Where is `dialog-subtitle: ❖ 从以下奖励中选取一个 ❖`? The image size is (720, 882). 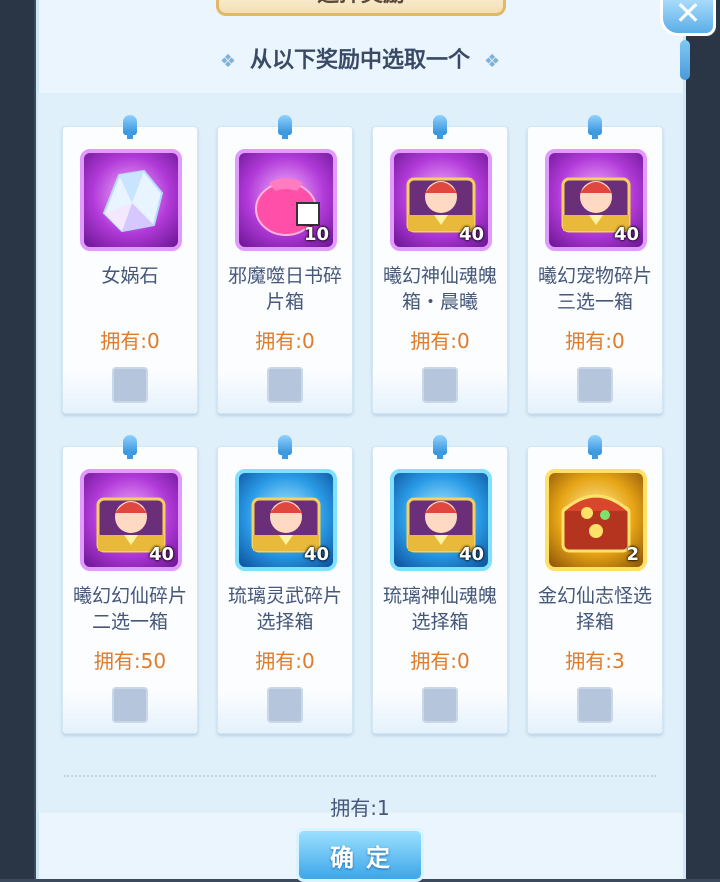 dialog-subtitle: ❖ 从以下奖励中选取一个 ❖ is located at coordinates (360, 58).